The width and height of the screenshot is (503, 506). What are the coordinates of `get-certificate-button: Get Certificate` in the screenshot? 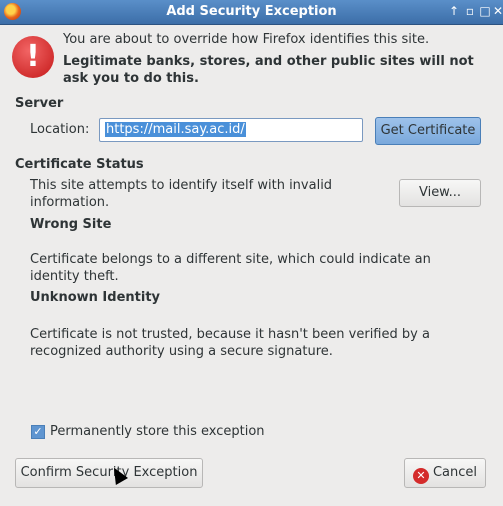 It's located at (428, 131).